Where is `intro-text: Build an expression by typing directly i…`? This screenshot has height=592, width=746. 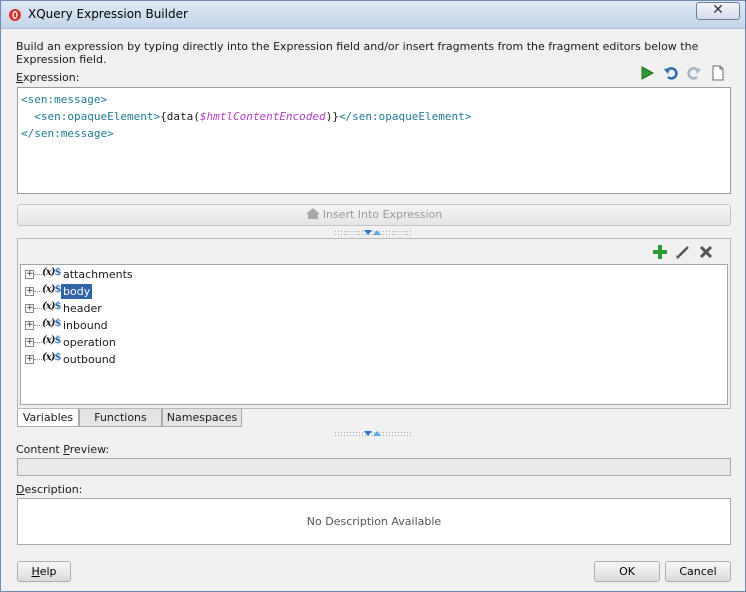
intro-text: Build an expression by typing directly i… is located at coordinates (357, 53).